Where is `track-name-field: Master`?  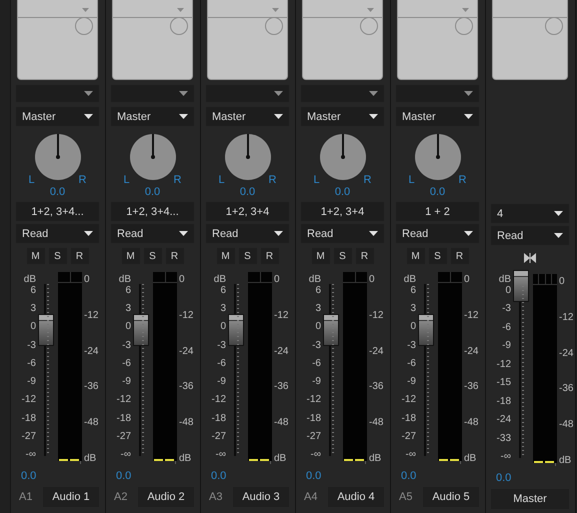
track-name-field: Master is located at coordinates (530, 499).